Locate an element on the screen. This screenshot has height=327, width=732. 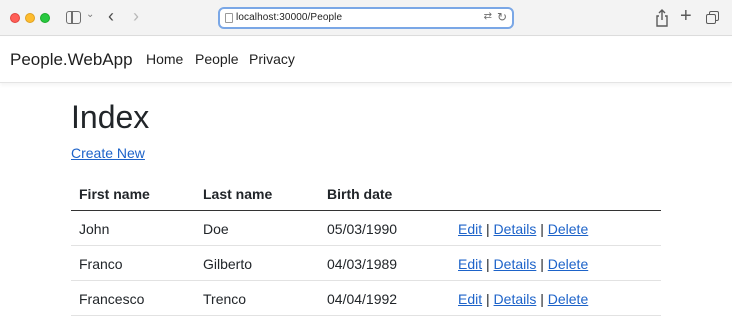
address-bar: localhost:30000/People ⇄ ↻ is located at coordinates (366, 18).